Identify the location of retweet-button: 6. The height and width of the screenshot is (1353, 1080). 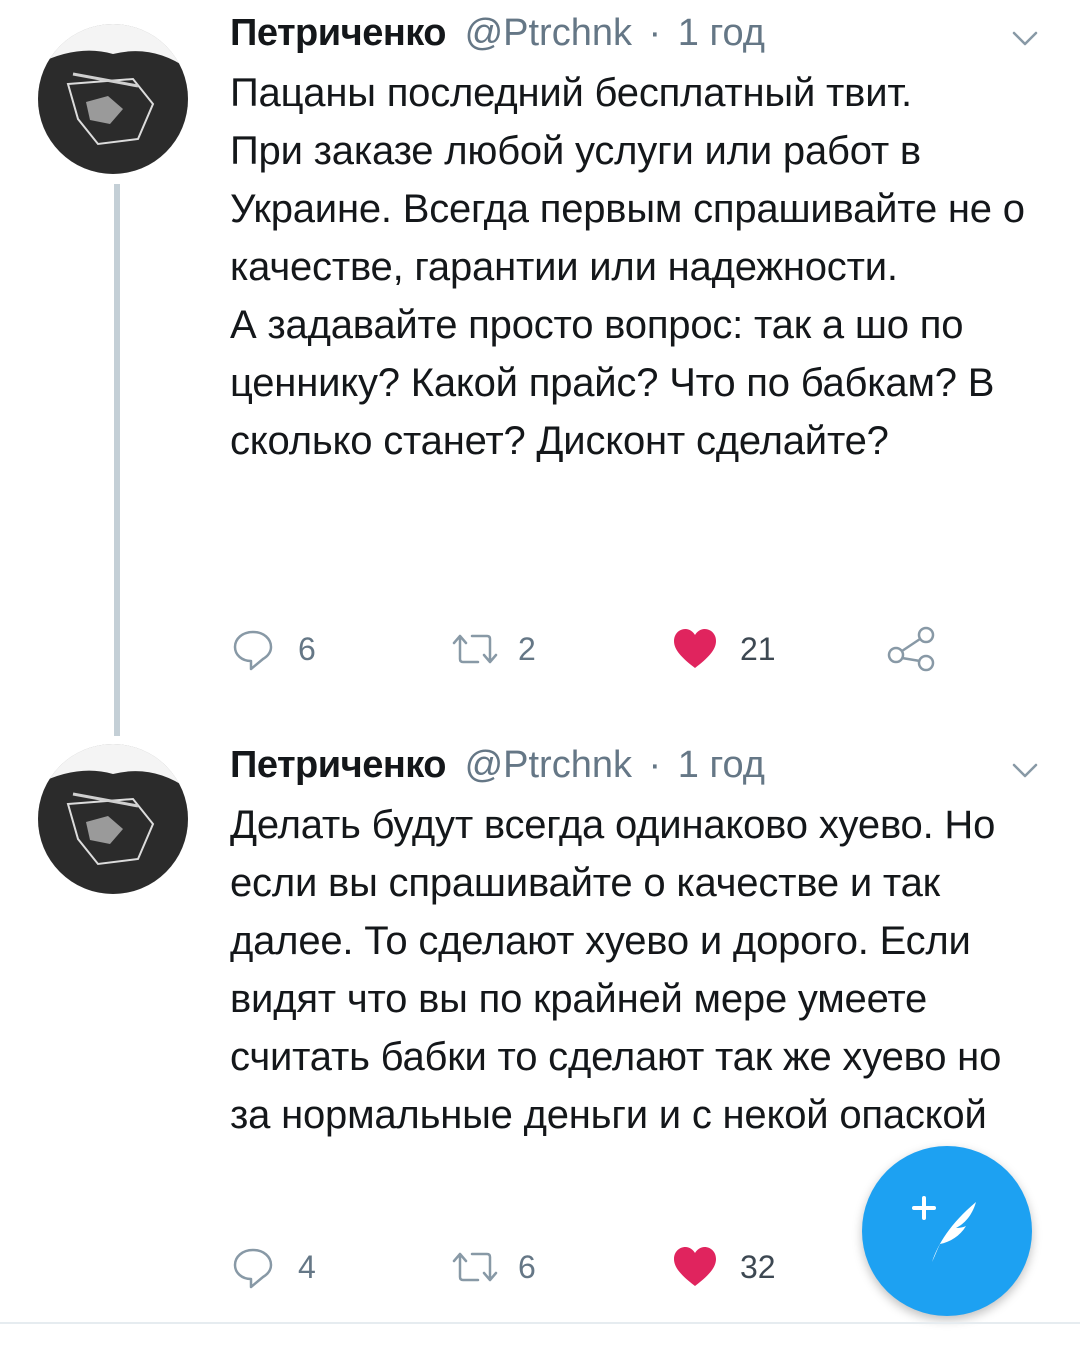
(493, 1267).